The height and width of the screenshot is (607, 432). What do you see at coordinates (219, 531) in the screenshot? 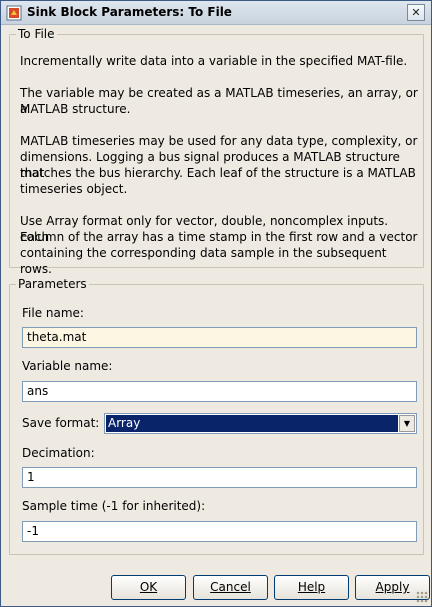
I see `sample-time-field: -1` at bounding box center [219, 531].